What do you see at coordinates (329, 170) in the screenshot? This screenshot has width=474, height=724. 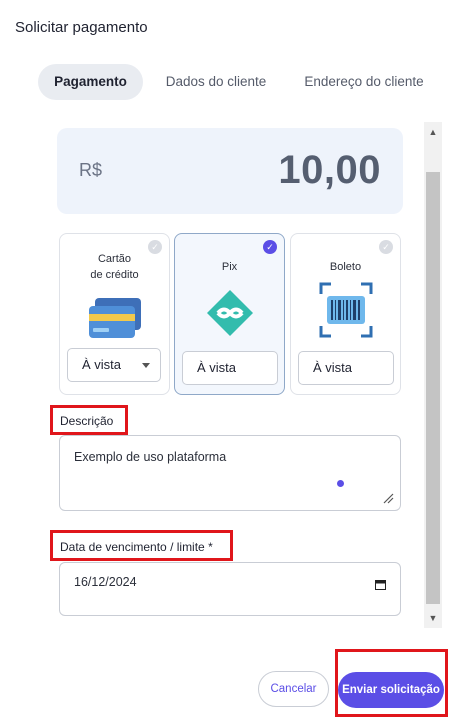 I see `amount-value: 10,00` at bounding box center [329, 170].